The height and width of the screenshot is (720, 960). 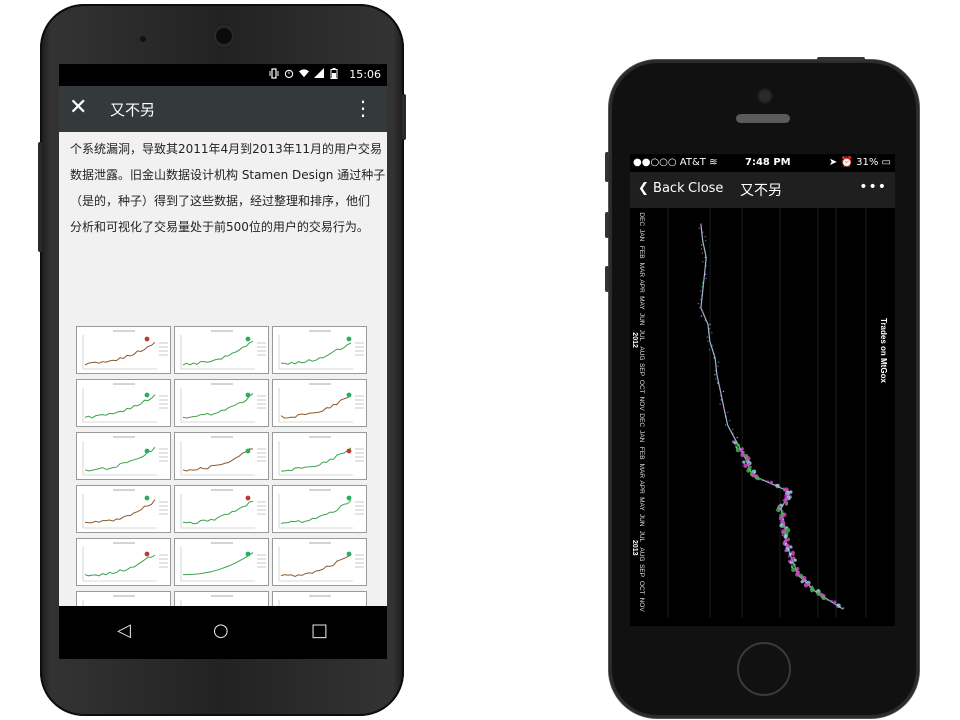 I want to click on chart-title: Trades on MtGox, so click(x=883, y=350).